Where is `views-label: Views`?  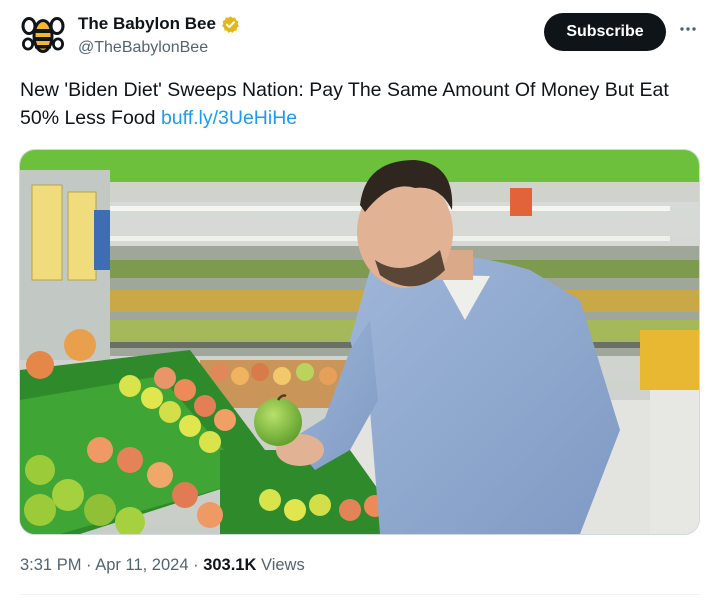
views-label: Views is located at coordinates (283, 565).